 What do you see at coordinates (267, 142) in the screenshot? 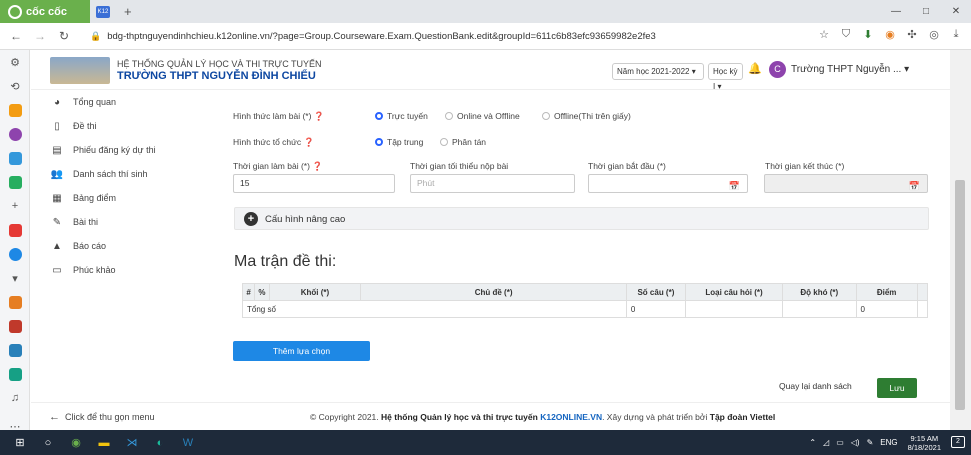
I see `org-label-text: Hình thức tổ chức` at bounding box center [267, 142].